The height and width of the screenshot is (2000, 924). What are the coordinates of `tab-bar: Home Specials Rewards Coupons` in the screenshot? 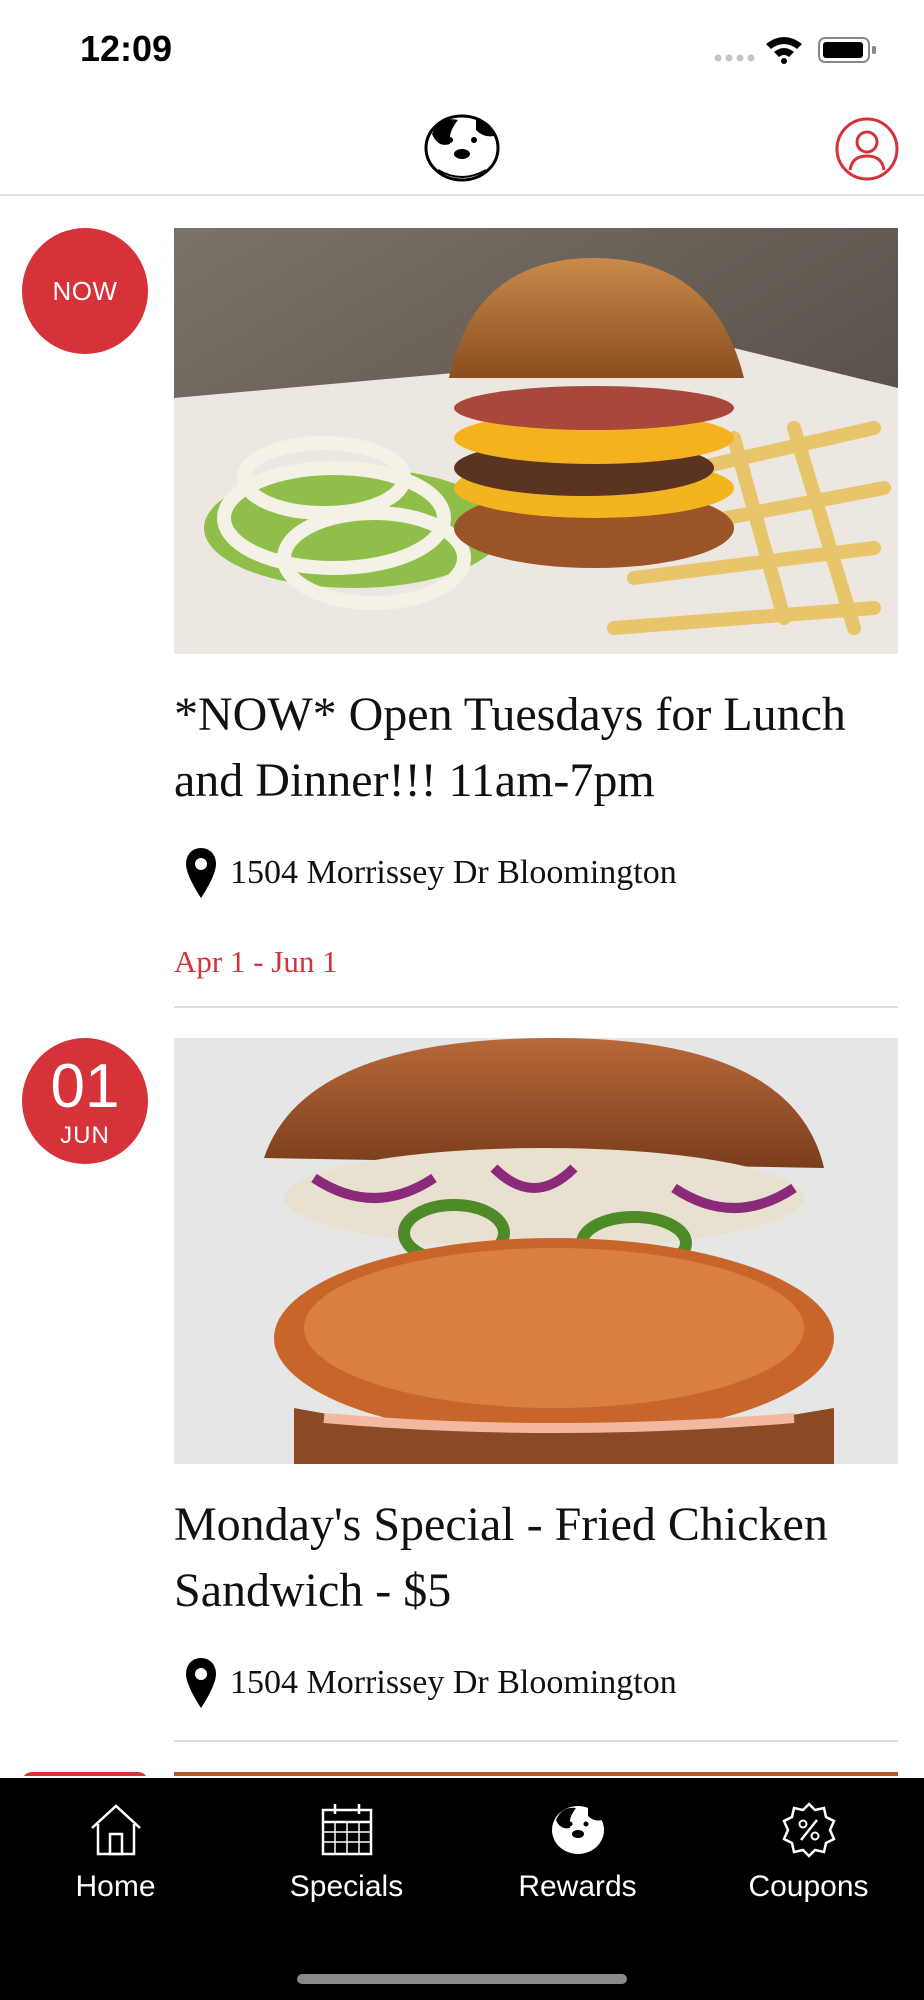 It's located at (462, 1889).